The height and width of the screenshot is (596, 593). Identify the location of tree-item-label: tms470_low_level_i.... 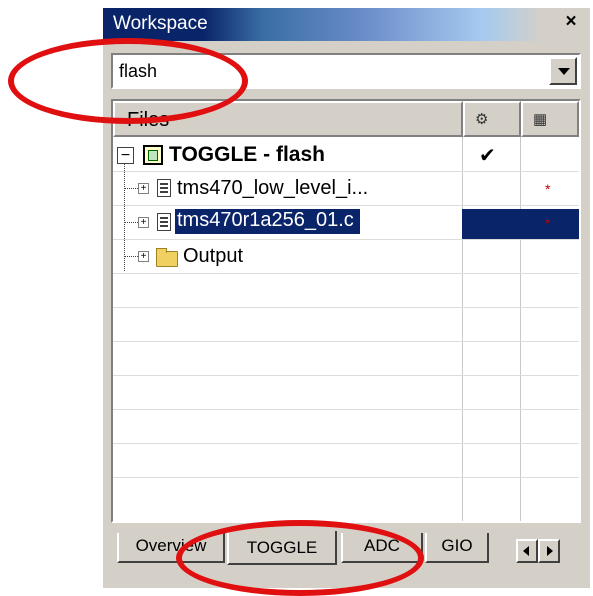
(273, 188).